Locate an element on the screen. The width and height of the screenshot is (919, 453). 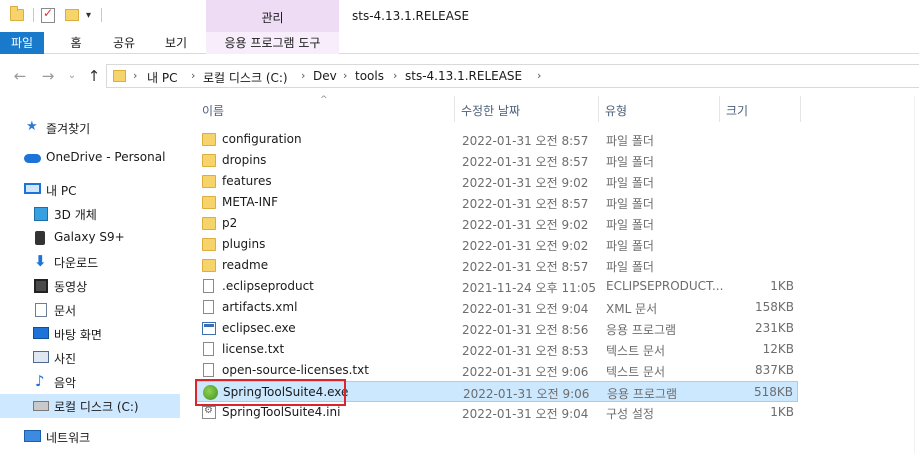
file-date: 2022-01-31 오전 9:02 is located at coordinates (525, 183).